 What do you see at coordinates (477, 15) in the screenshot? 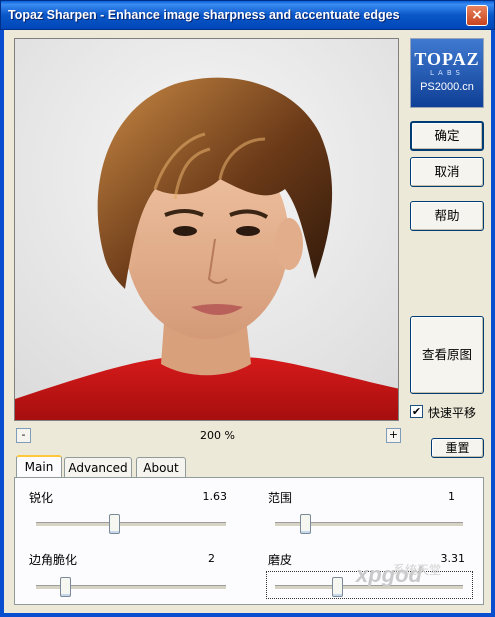
I see `close-button: ×` at bounding box center [477, 15].